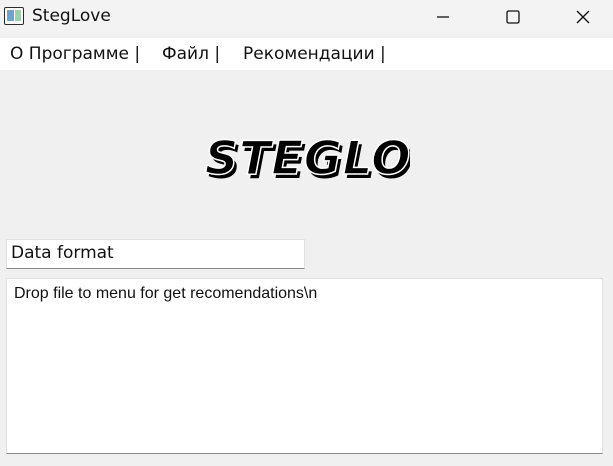 This screenshot has width=613, height=466. What do you see at coordinates (75, 54) in the screenshot?
I see `menu-item-about: О Программе |` at bounding box center [75, 54].